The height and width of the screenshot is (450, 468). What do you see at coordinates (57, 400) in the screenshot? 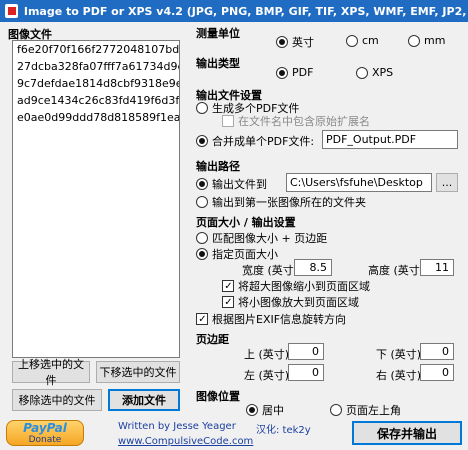
I see `remove-selected-button: 移除选中的文件` at bounding box center [57, 400].